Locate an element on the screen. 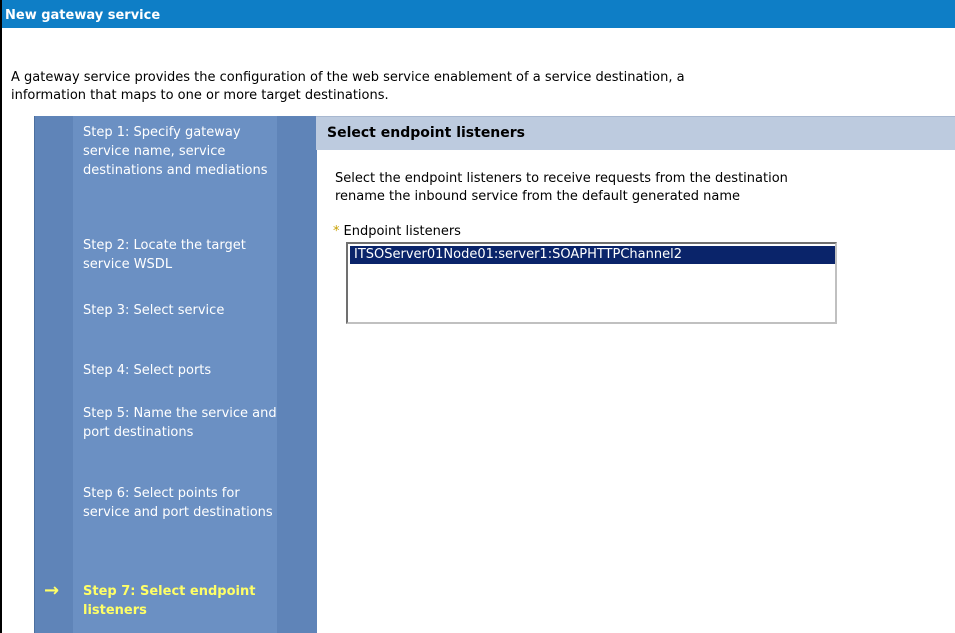 Image resolution: width=955 pixels, height=633 pixels. endpoint-listeners-label: * Endpoint listeners is located at coordinates (397, 232).